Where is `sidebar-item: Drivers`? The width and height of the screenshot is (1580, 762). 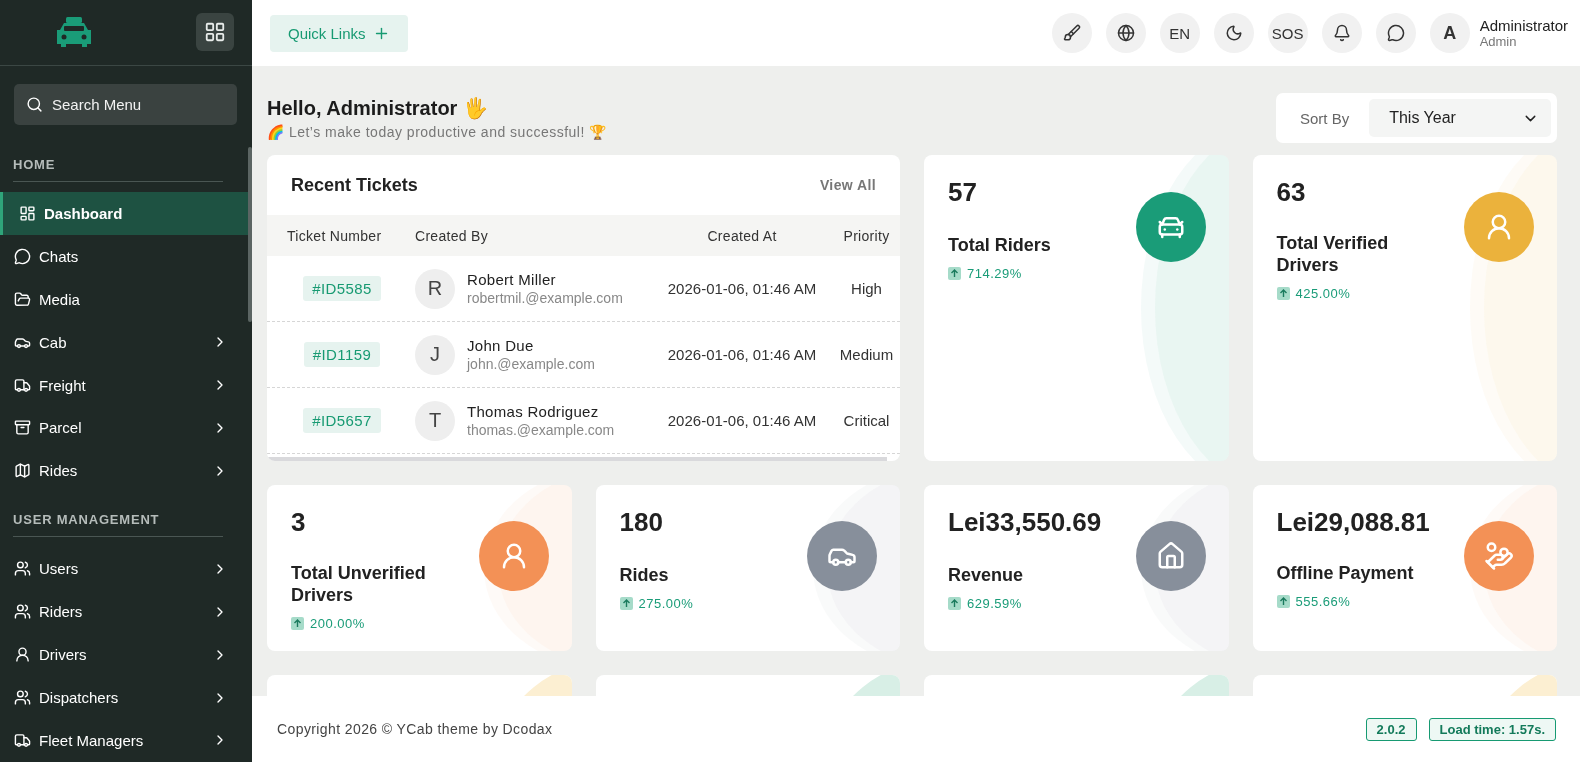 sidebar-item: Drivers is located at coordinates (124, 655).